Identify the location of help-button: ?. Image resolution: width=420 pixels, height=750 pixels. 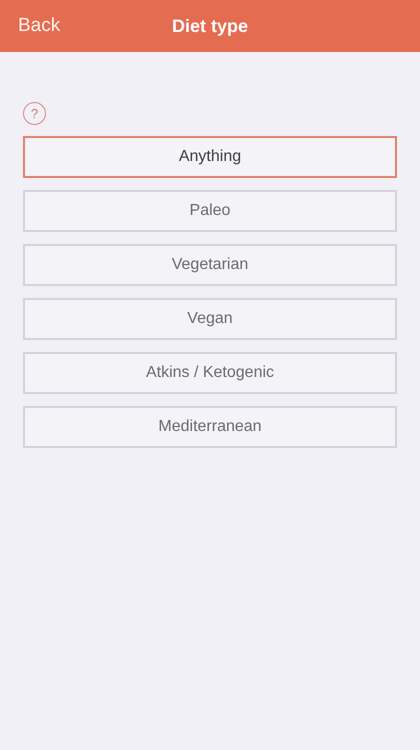
(34, 113).